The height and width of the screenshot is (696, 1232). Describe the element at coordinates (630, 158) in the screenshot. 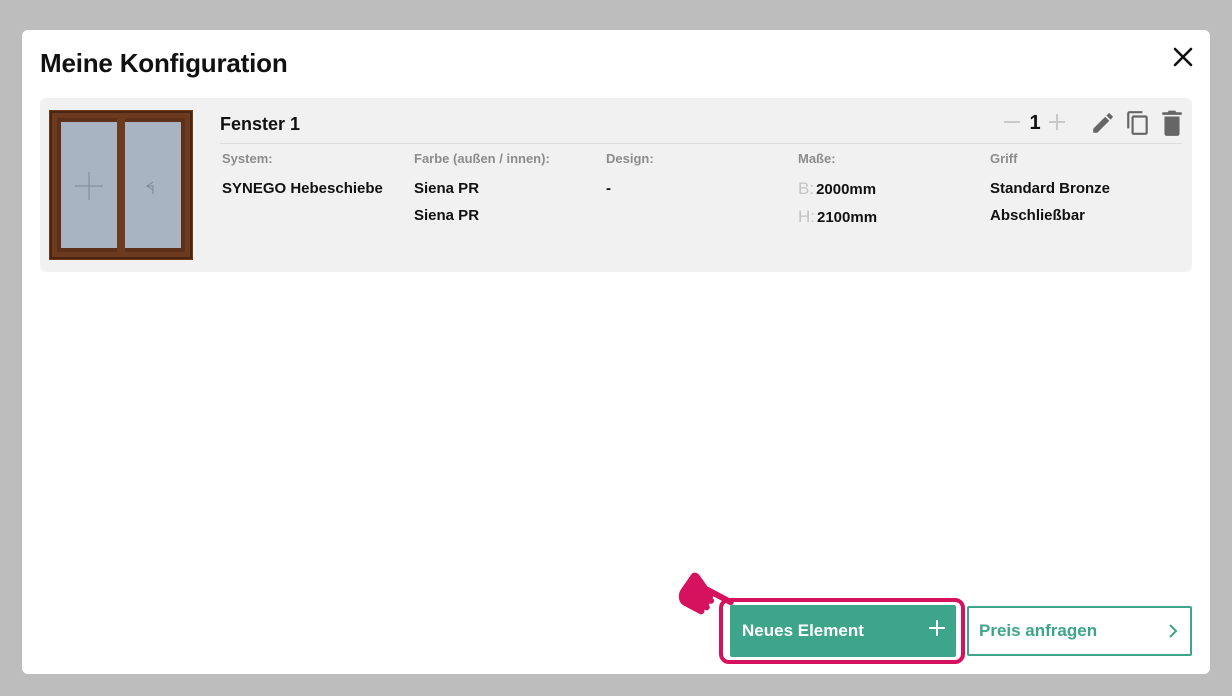

I see `design-label: Design:` at that location.